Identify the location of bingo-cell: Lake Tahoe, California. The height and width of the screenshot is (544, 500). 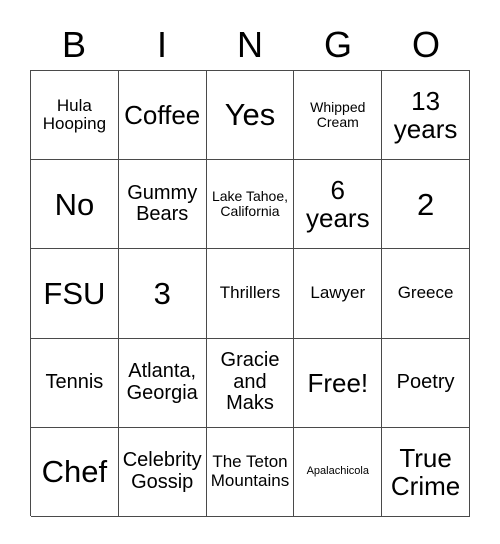
(250, 205).